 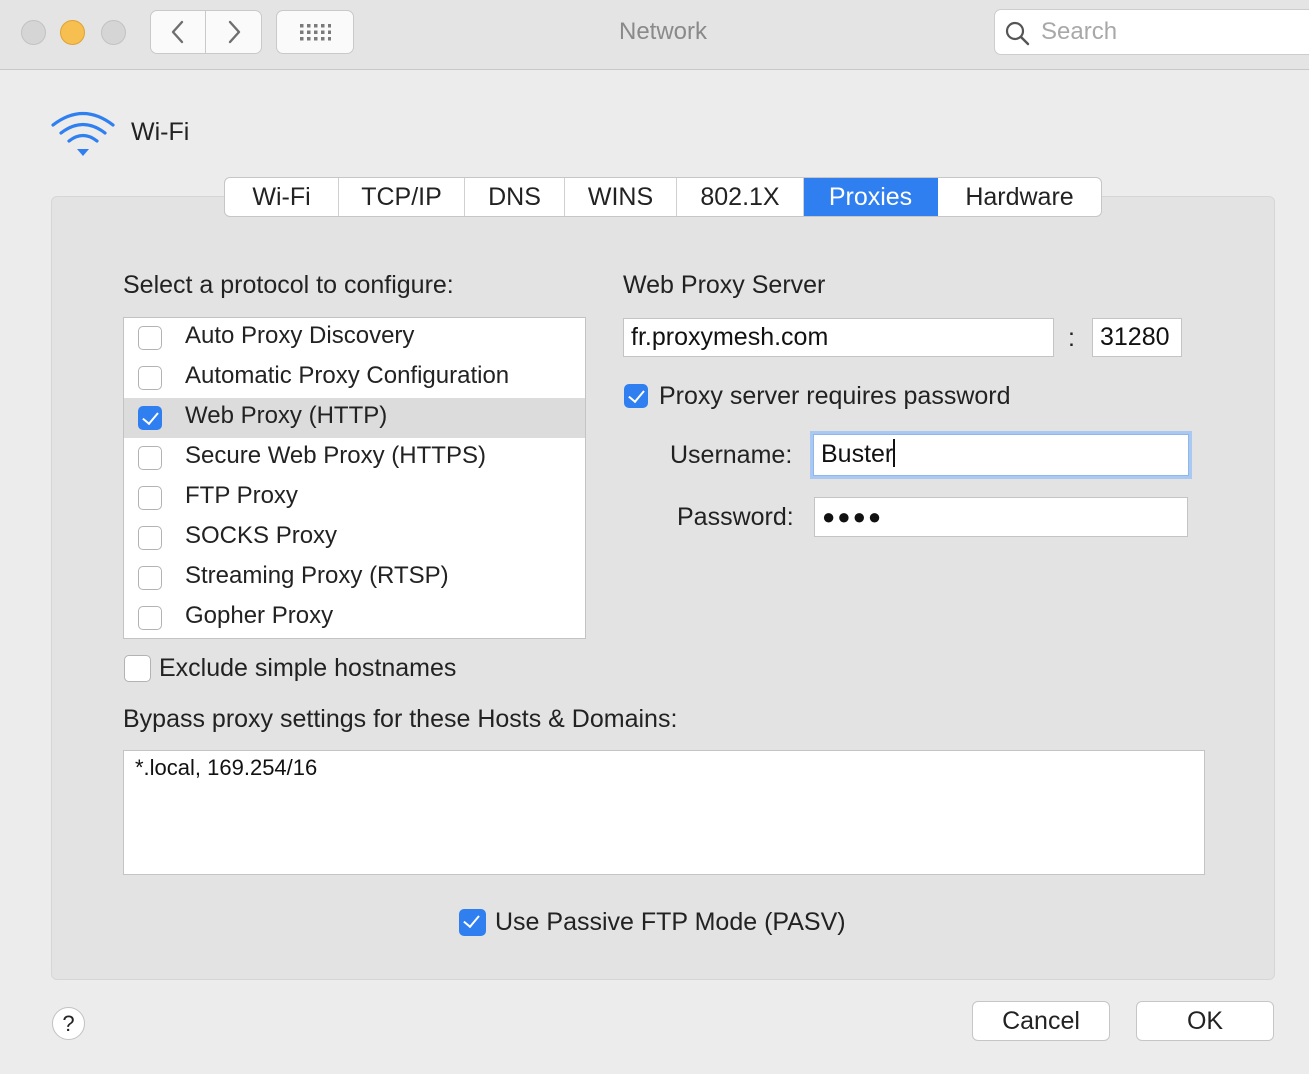 I want to click on username-label: Username:, so click(x=731, y=455).